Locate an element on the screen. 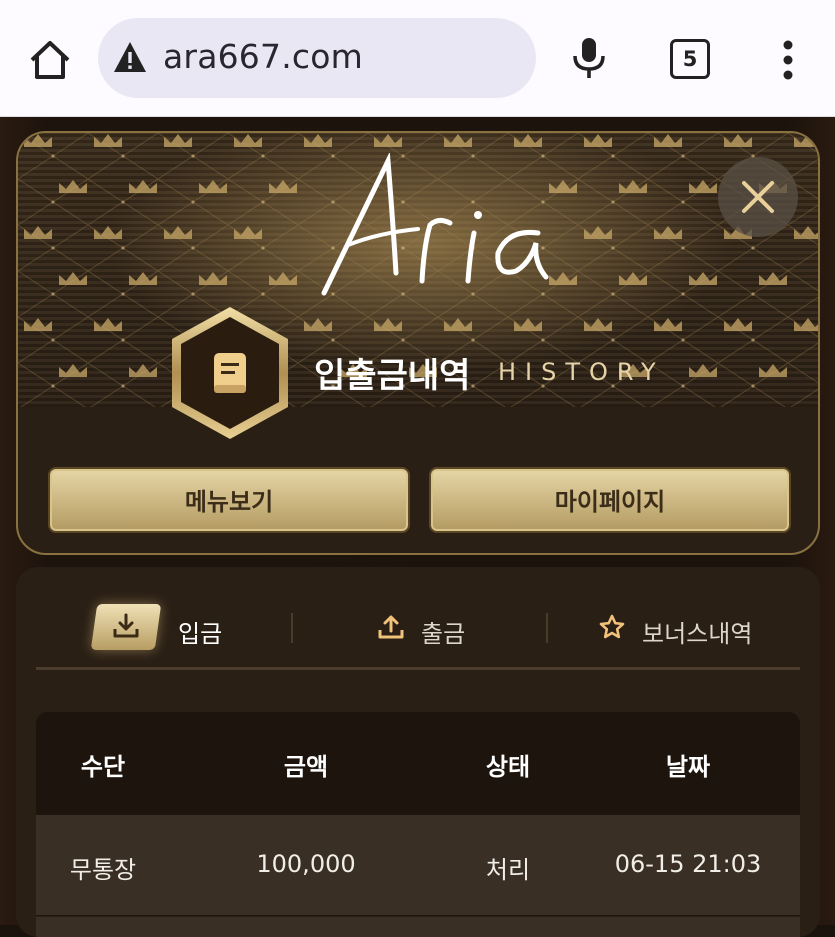  page-title: 입출금내역 is located at coordinates (392, 376).